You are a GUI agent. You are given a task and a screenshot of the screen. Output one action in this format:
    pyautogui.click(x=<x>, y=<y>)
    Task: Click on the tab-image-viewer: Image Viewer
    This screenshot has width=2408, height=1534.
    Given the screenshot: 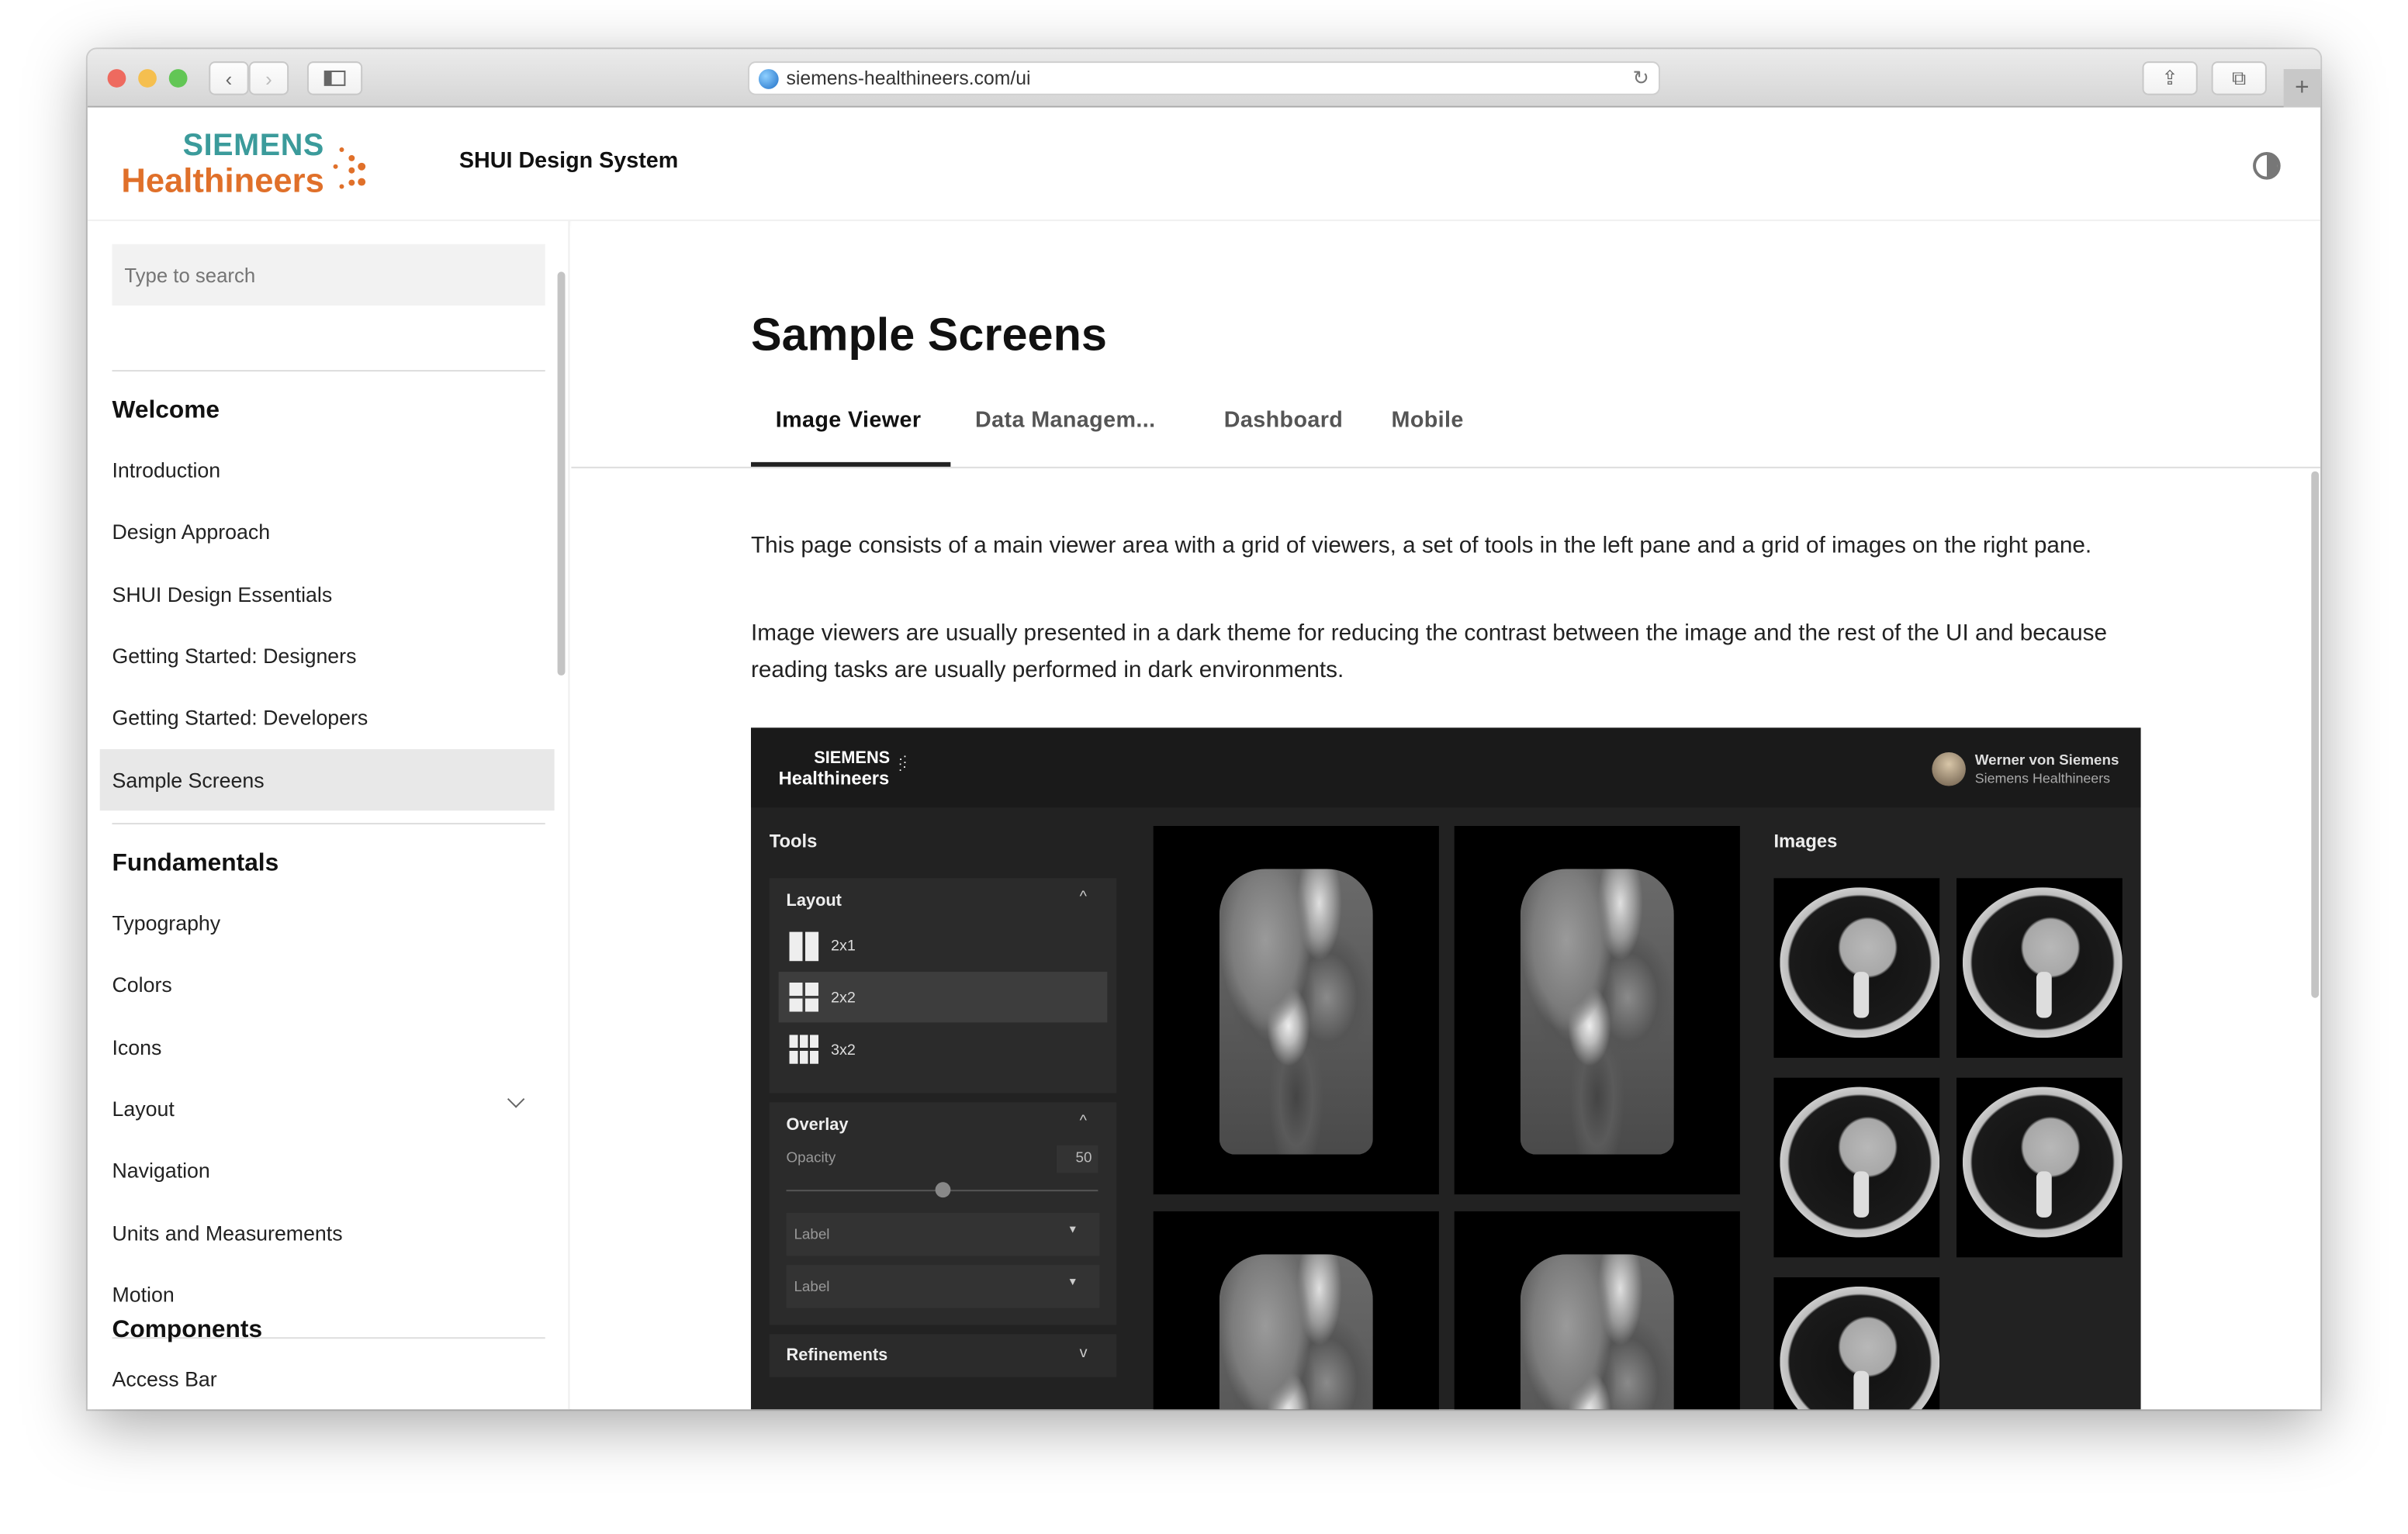 What is the action you would take?
    pyautogui.click(x=849, y=421)
    